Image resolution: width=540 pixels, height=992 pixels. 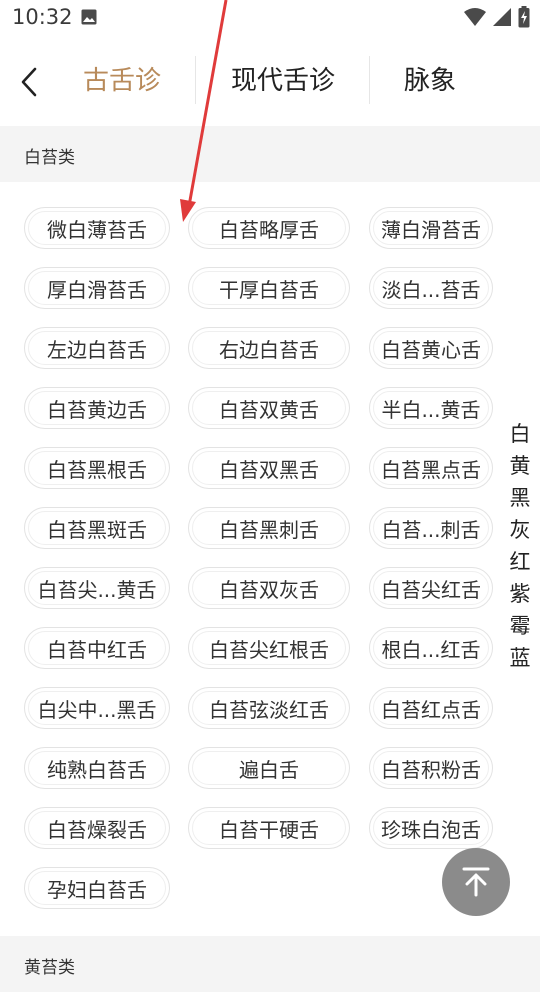 I want to click on side-index-item: 蓝, so click(x=520, y=658).